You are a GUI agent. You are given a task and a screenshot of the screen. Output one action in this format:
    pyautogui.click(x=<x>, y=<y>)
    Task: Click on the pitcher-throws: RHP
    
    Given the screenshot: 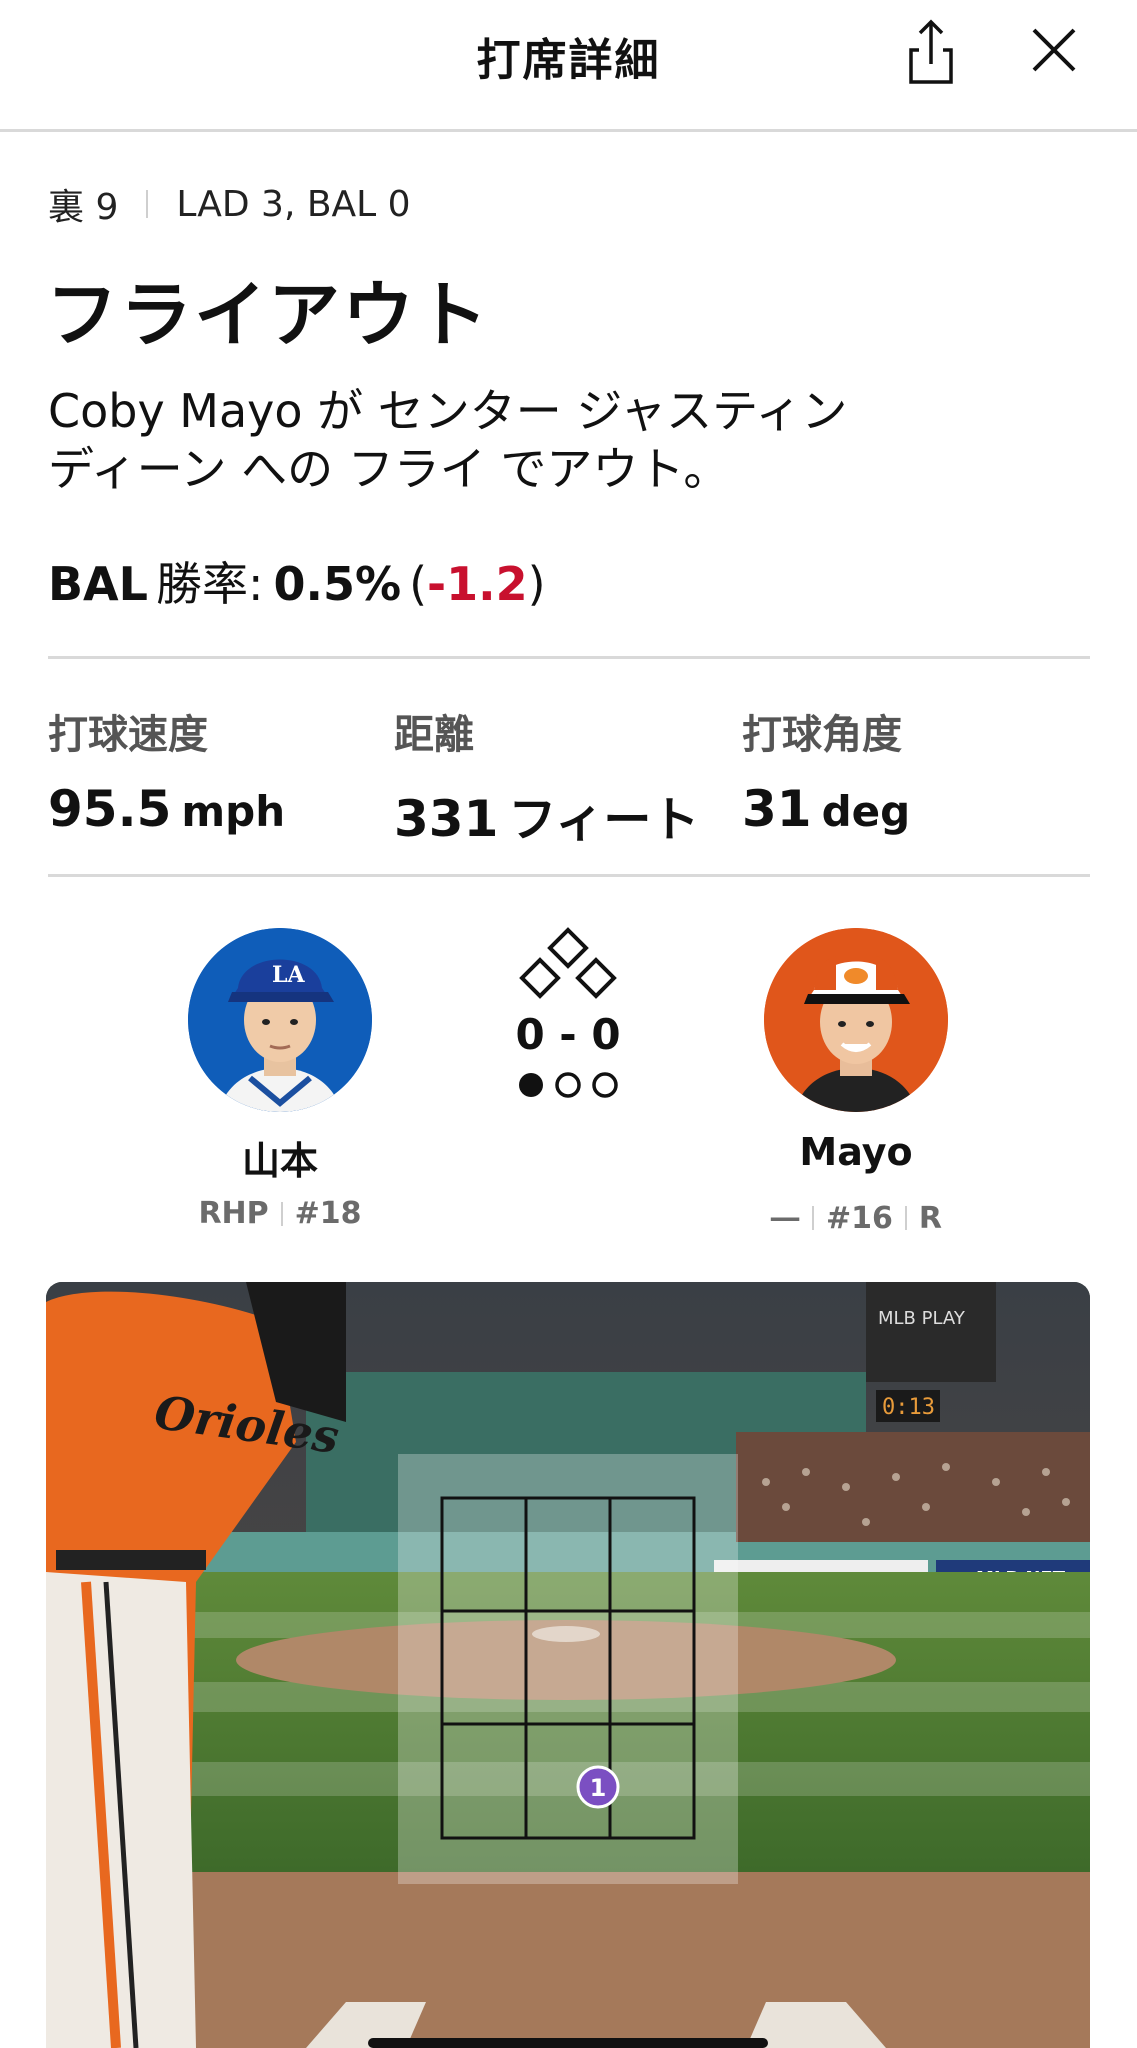 What is the action you would take?
    pyautogui.click(x=233, y=1213)
    